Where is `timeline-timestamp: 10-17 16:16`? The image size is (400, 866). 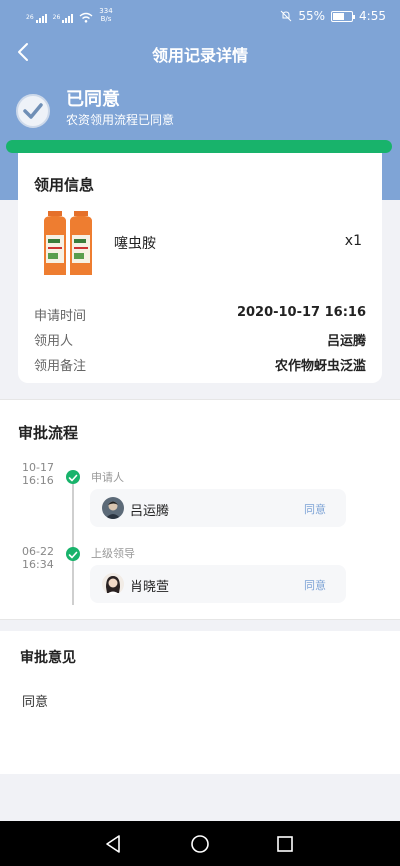 timeline-timestamp: 10-17 16:16 is located at coordinates (38, 474).